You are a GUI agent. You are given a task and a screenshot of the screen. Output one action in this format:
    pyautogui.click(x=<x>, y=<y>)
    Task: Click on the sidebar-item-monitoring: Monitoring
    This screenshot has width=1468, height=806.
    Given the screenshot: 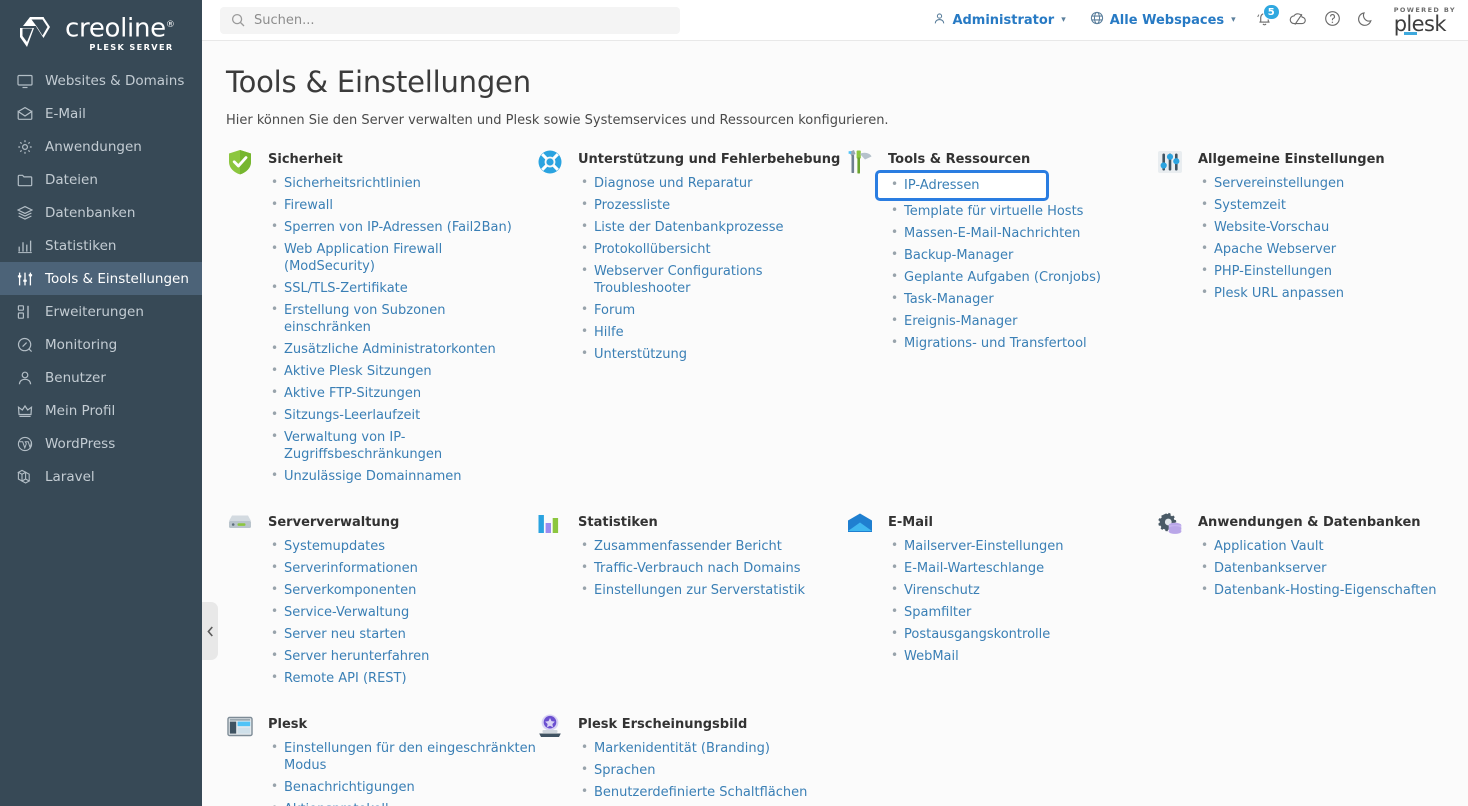 What is the action you would take?
    pyautogui.click(x=101, y=344)
    